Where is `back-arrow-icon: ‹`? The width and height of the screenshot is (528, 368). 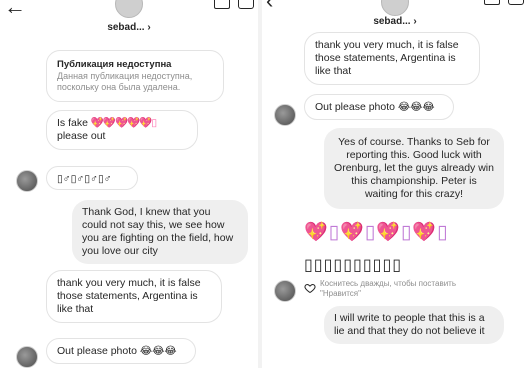 back-arrow-icon: ‹ is located at coordinates (269, 7).